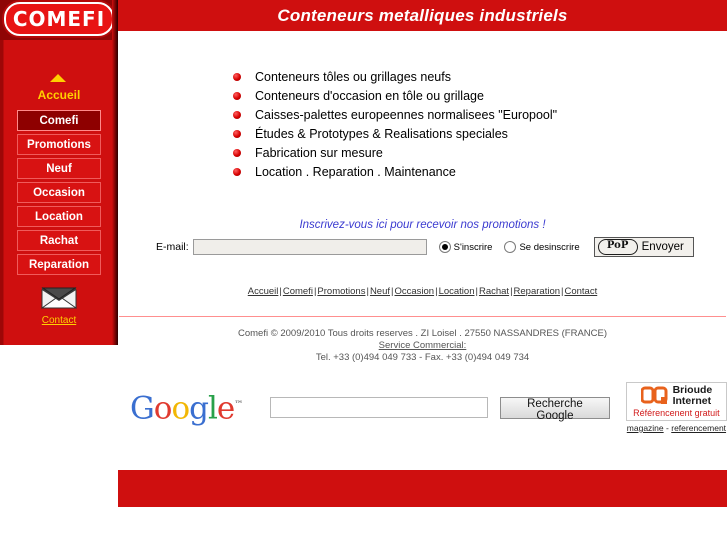 This screenshot has height=545, width=727. I want to click on brioude-name-line2: Internet, so click(692, 401).